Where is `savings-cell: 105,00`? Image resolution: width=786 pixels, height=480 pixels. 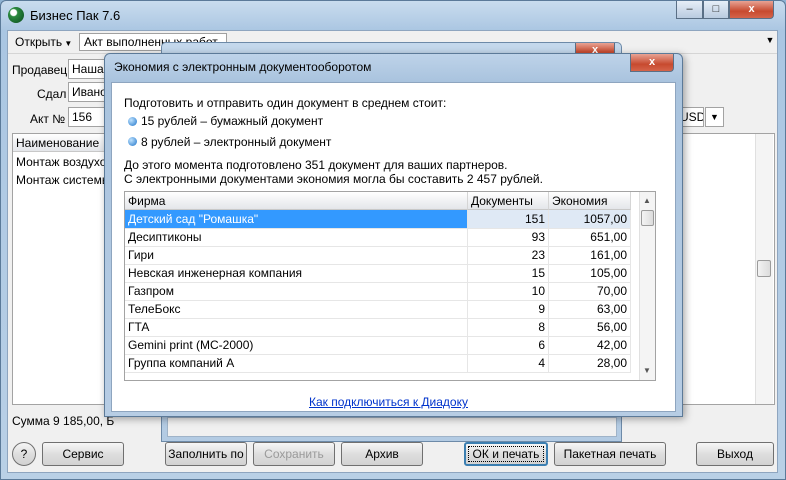 savings-cell: 105,00 is located at coordinates (590, 273).